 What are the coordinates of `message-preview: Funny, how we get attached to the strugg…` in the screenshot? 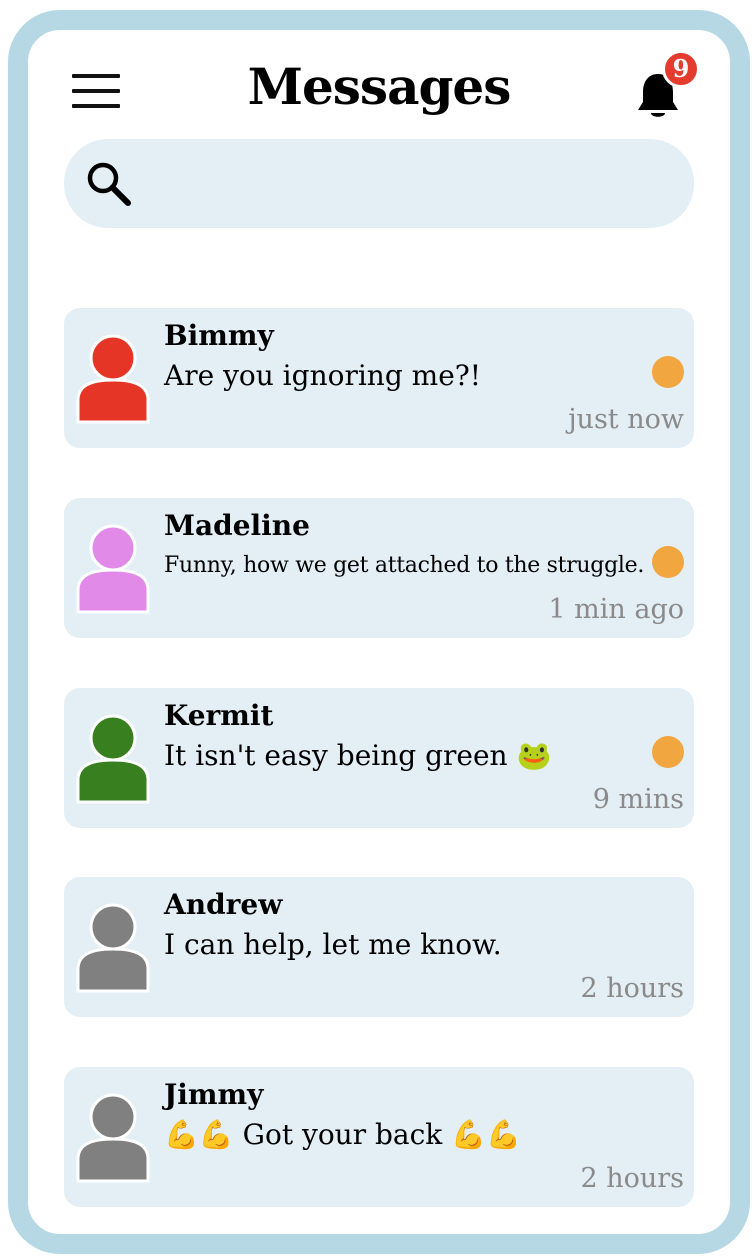 It's located at (404, 565).